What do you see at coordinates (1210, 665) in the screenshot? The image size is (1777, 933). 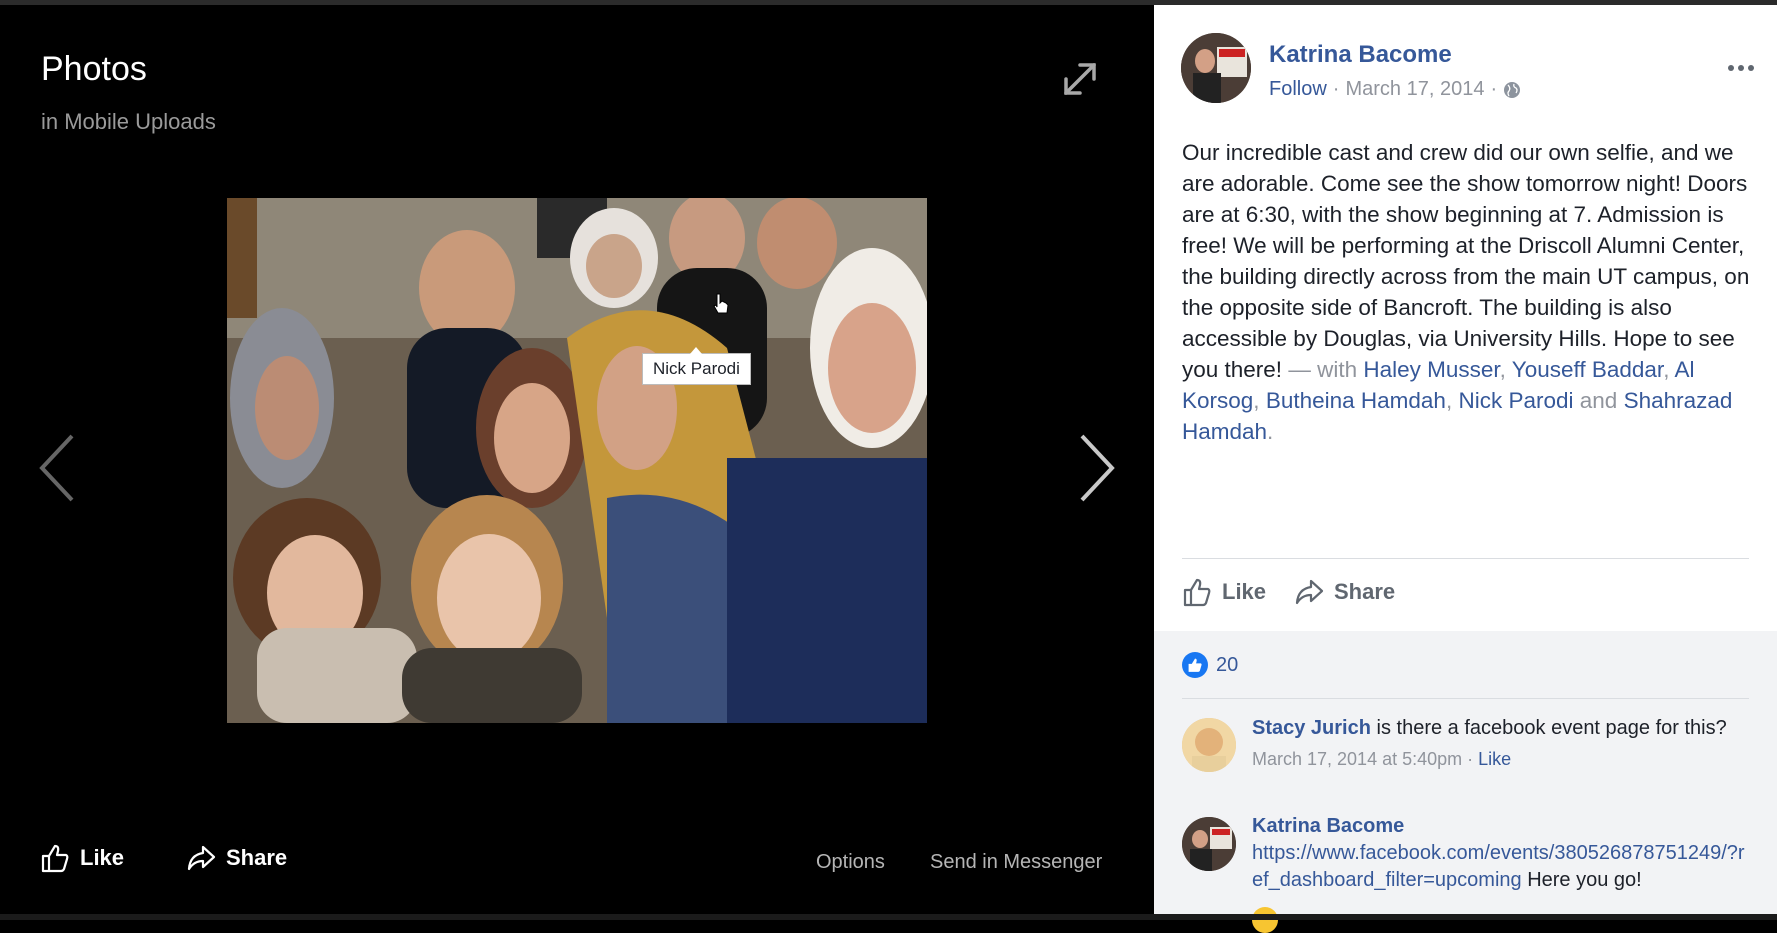 I see `reaction-summary: 20` at bounding box center [1210, 665].